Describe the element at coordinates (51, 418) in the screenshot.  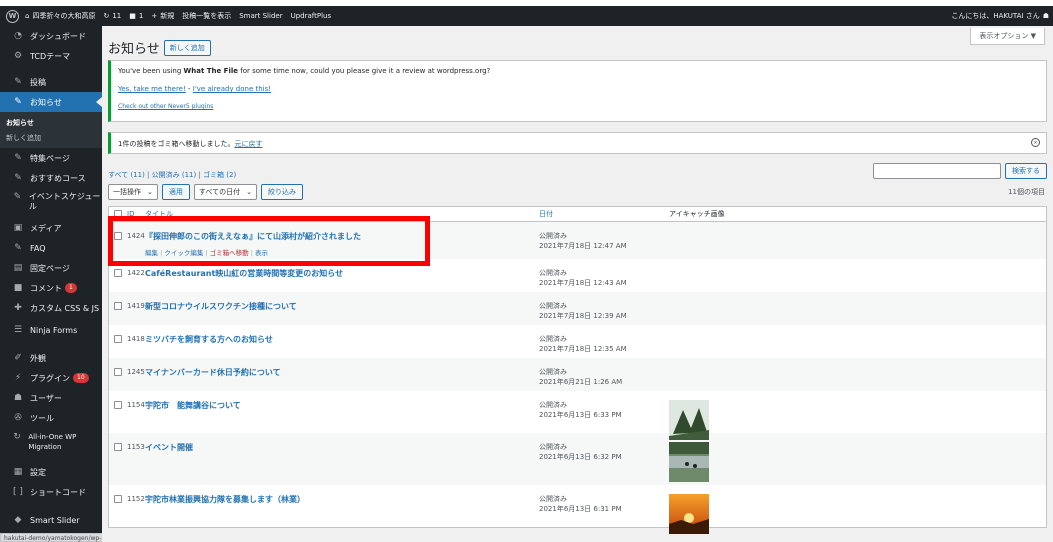
I see `sidebar-item-16: ✇ ツール` at that location.